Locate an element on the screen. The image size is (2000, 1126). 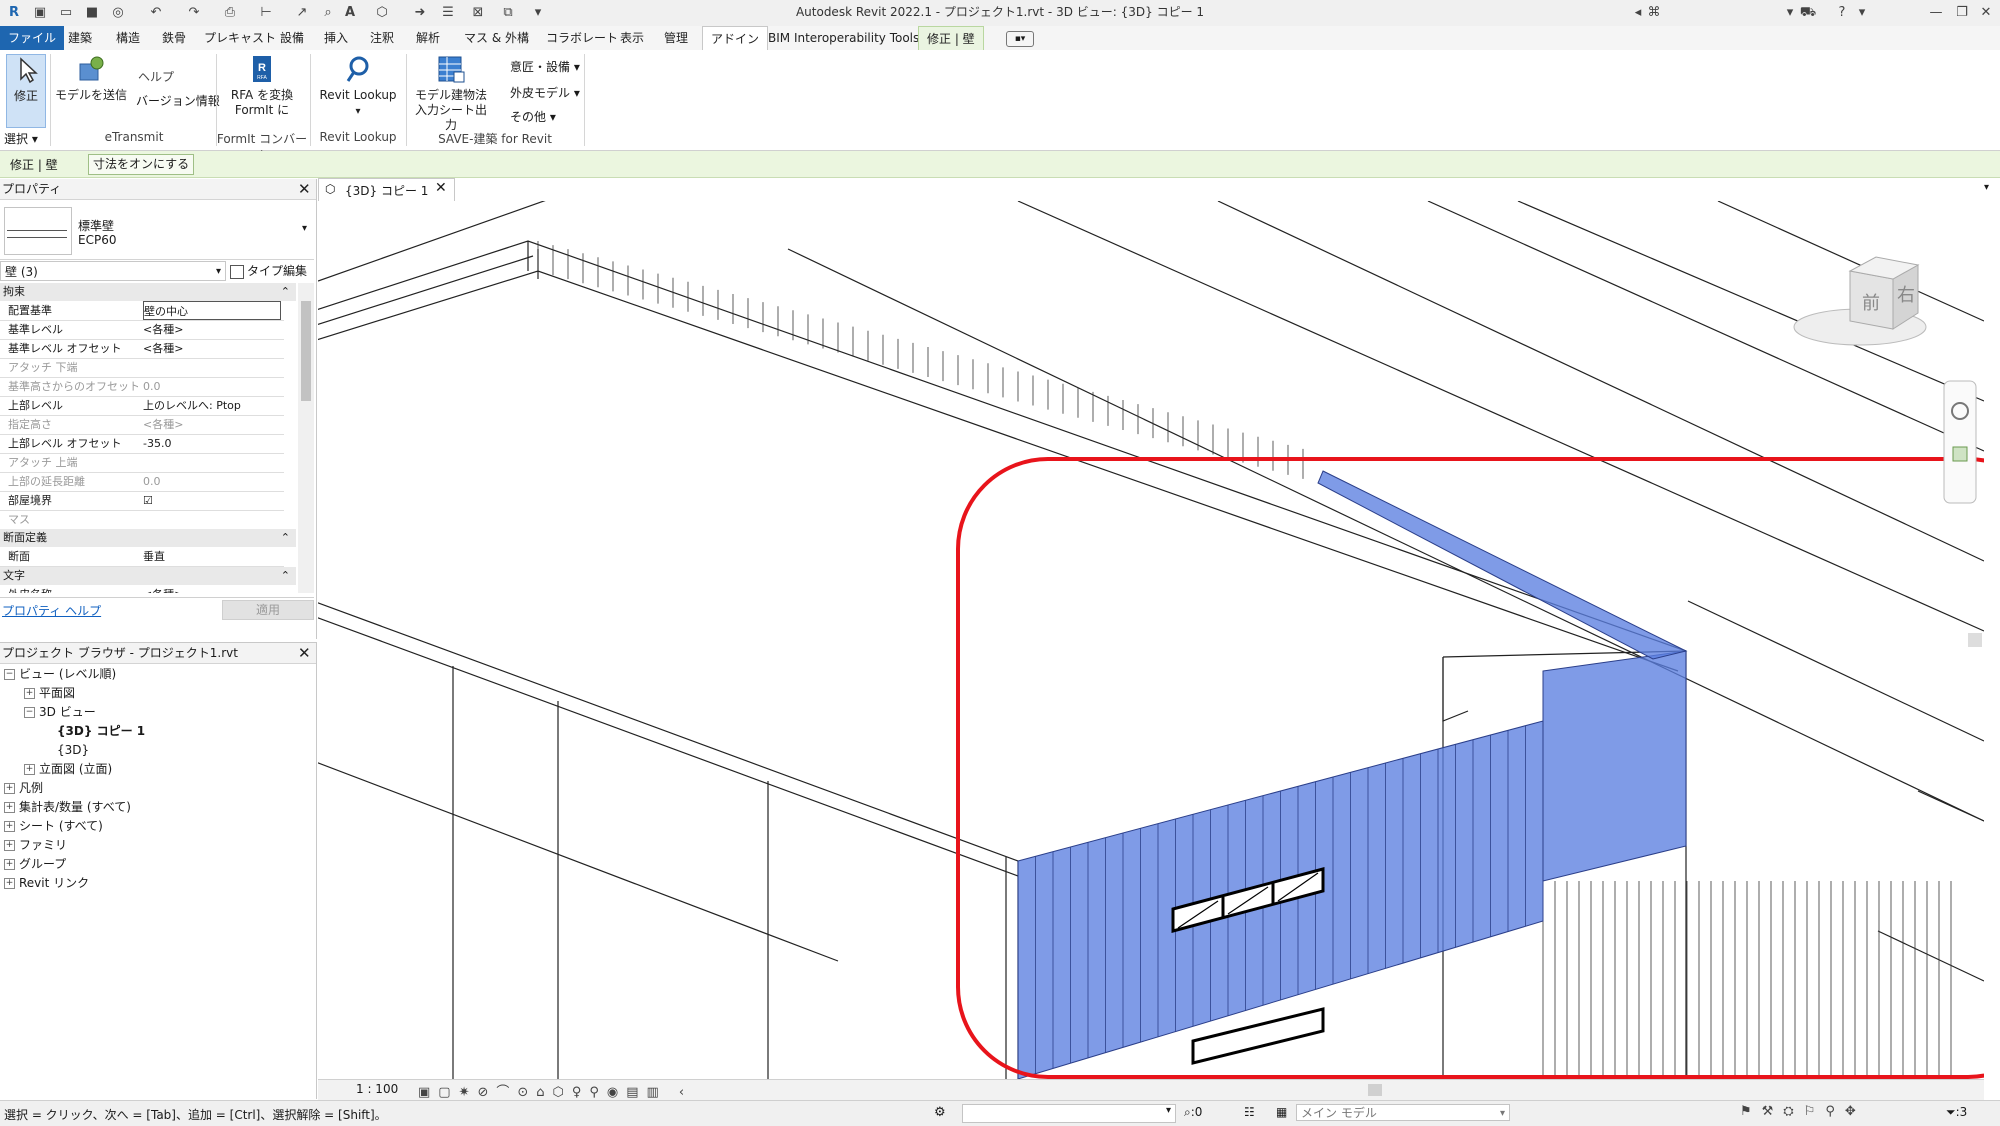
selected-parapet is located at coordinates (1502, 565).